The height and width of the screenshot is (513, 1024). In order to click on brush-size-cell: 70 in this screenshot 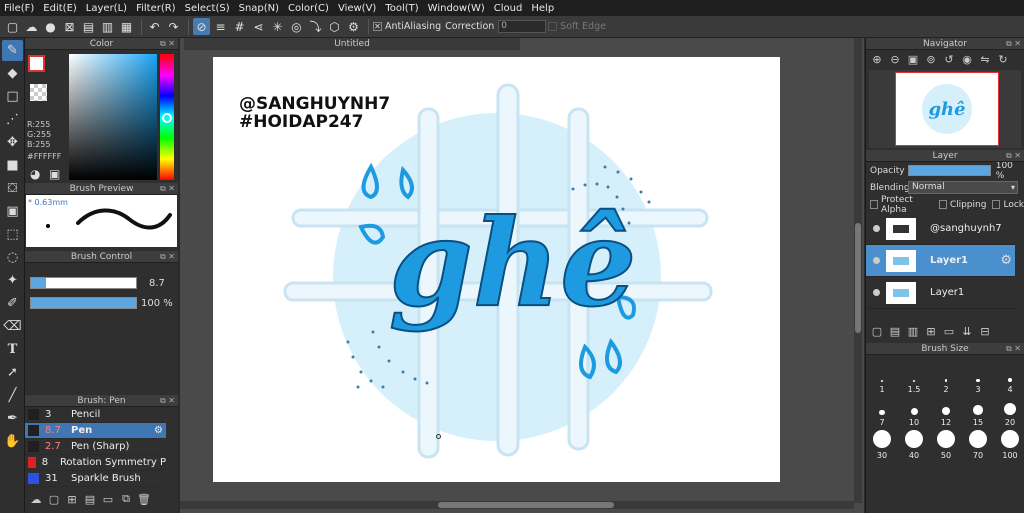, I will do `click(978, 445)`.